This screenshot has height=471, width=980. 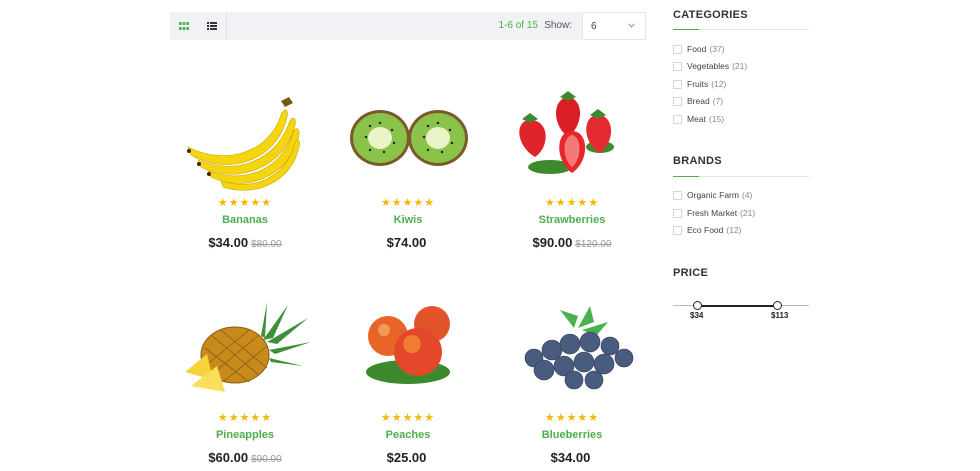 I want to click on product-name: Pineapples, so click(x=245, y=435).